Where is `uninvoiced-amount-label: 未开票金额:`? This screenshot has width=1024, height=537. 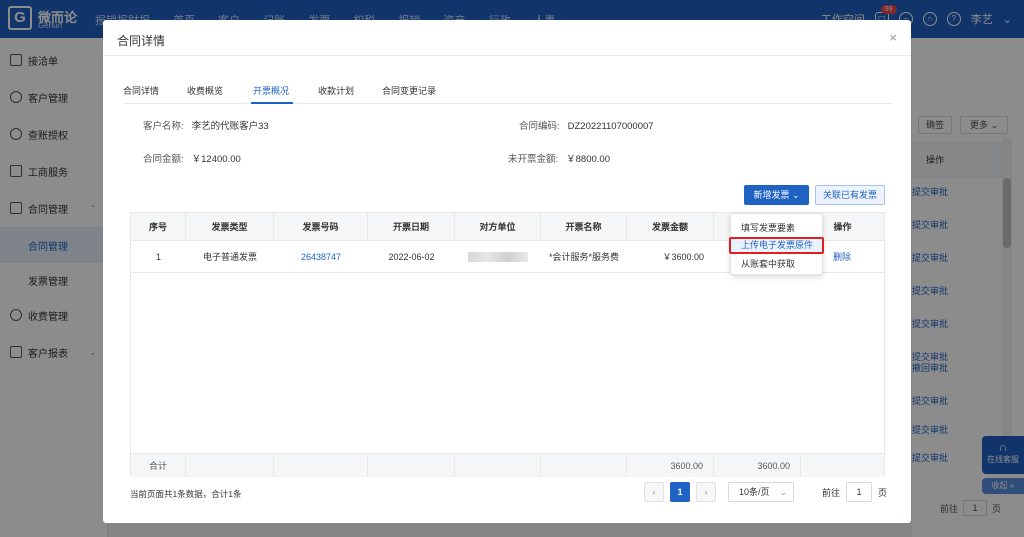
uninvoiced-amount-label: 未开票金额: is located at coordinates (533, 159).